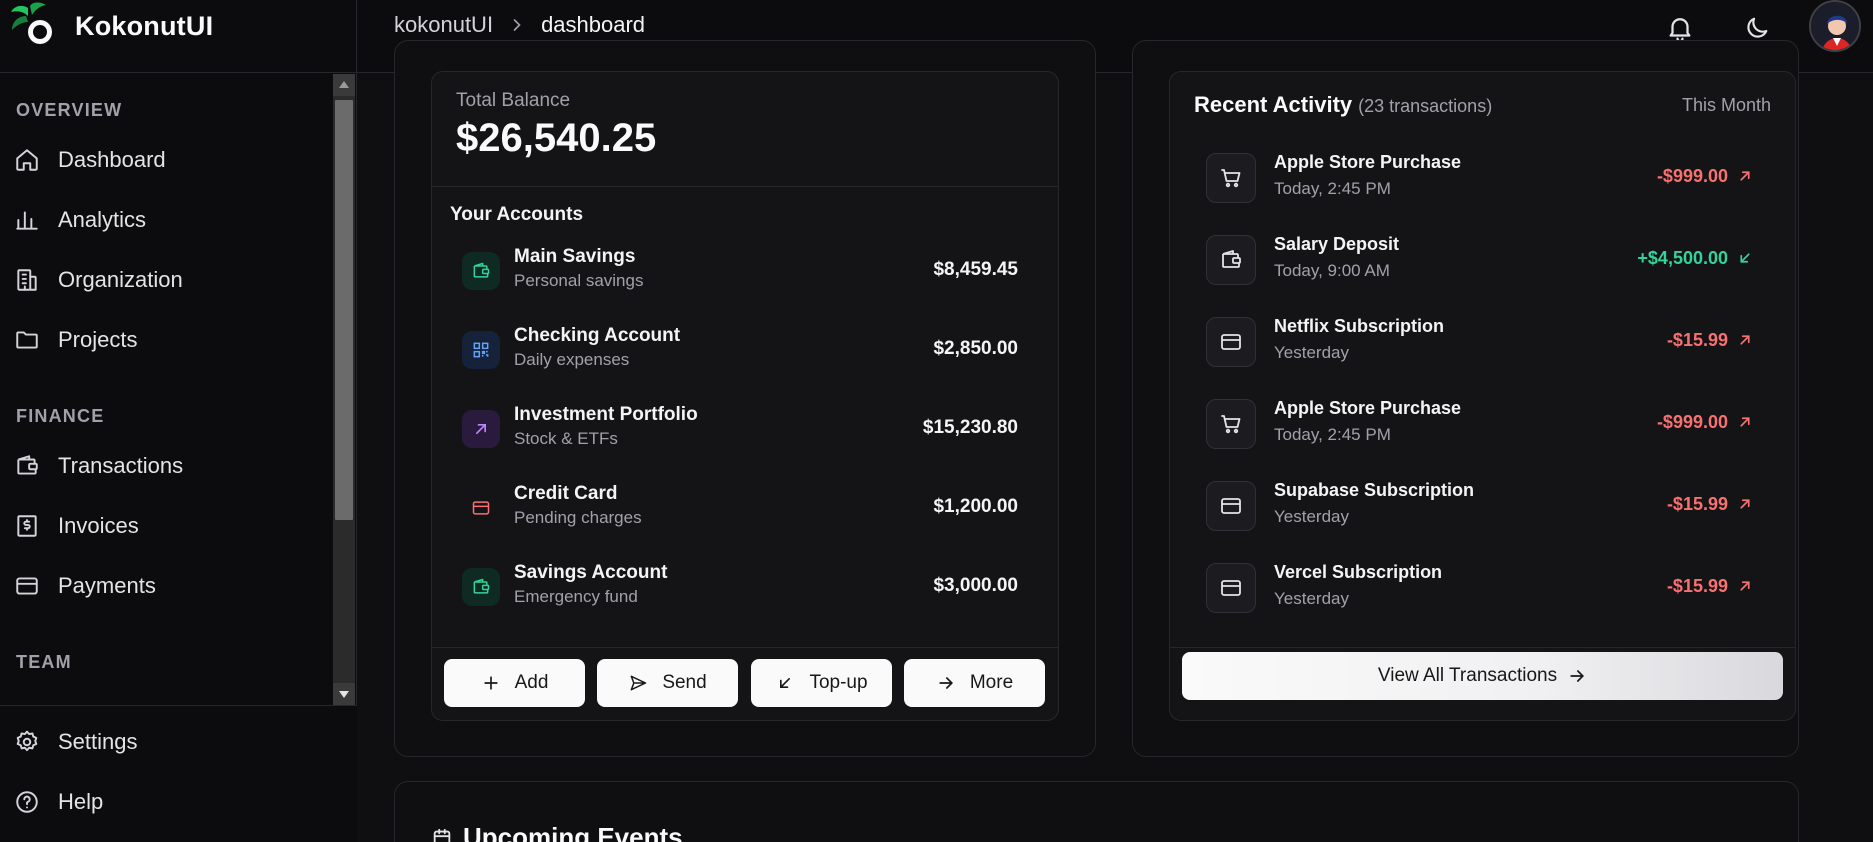  What do you see at coordinates (344, 85) in the screenshot?
I see `scroll-up-button` at bounding box center [344, 85].